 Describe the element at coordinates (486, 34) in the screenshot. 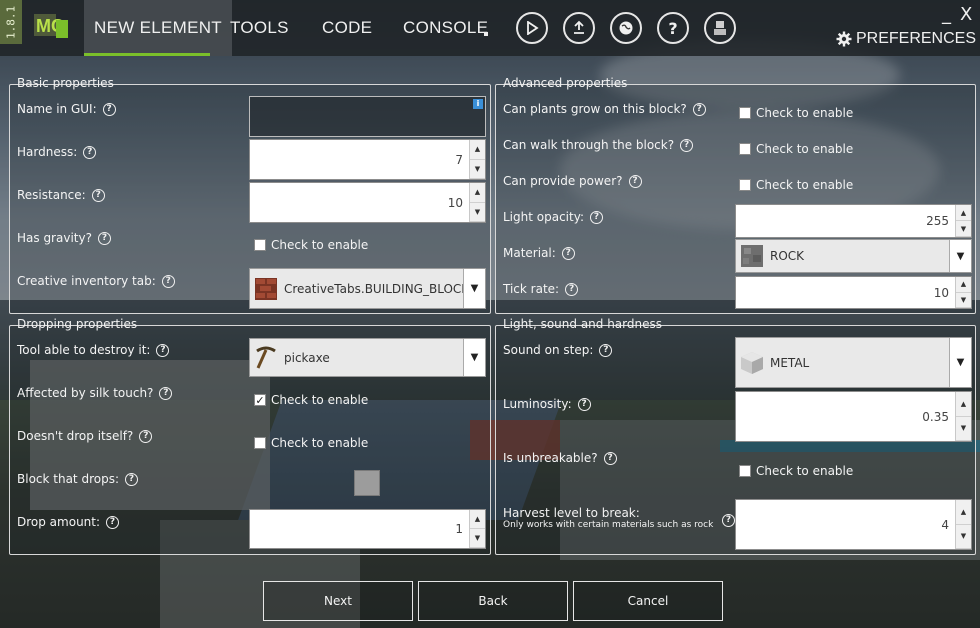

I see `menu-dot` at that location.